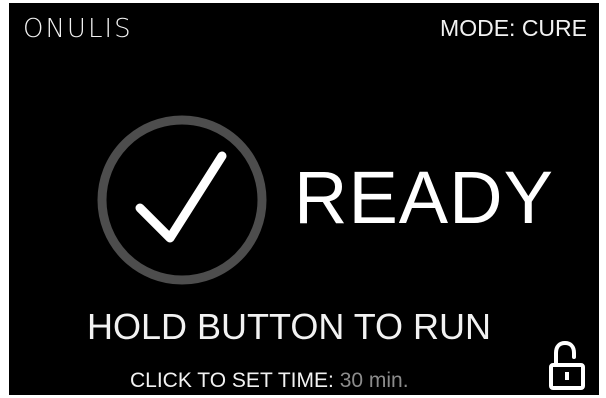 This screenshot has height=398, width=606. What do you see at coordinates (232, 380) in the screenshot?
I see `set-time-label: CLICK TO SET TIME:` at bounding box center [232, 380].